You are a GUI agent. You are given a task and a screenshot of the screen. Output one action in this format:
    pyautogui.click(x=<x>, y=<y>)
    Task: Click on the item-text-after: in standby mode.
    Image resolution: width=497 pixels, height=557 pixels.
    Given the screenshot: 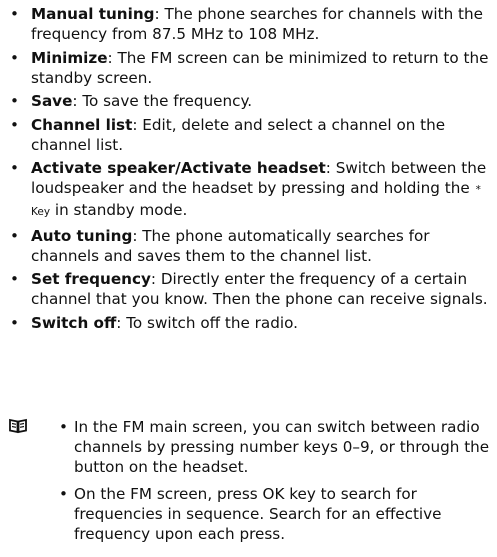 What is the action you would take?
    pyautogui.click(x=121, y=210)
    